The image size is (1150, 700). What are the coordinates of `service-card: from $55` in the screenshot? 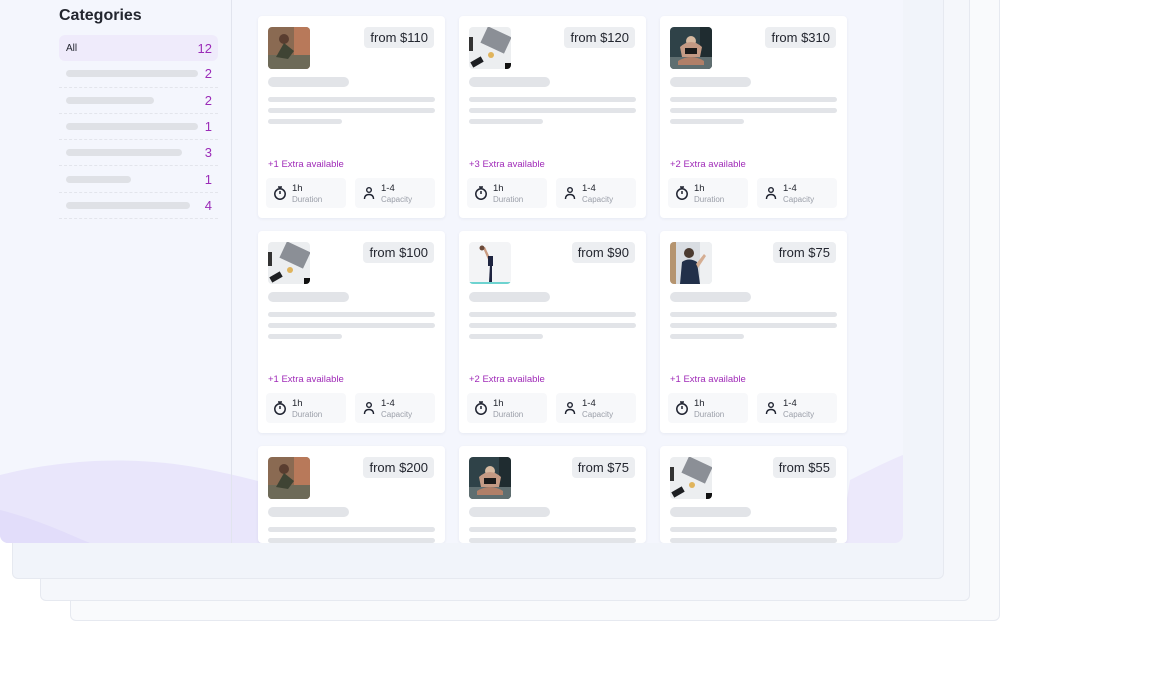 It's located at (753, 494).